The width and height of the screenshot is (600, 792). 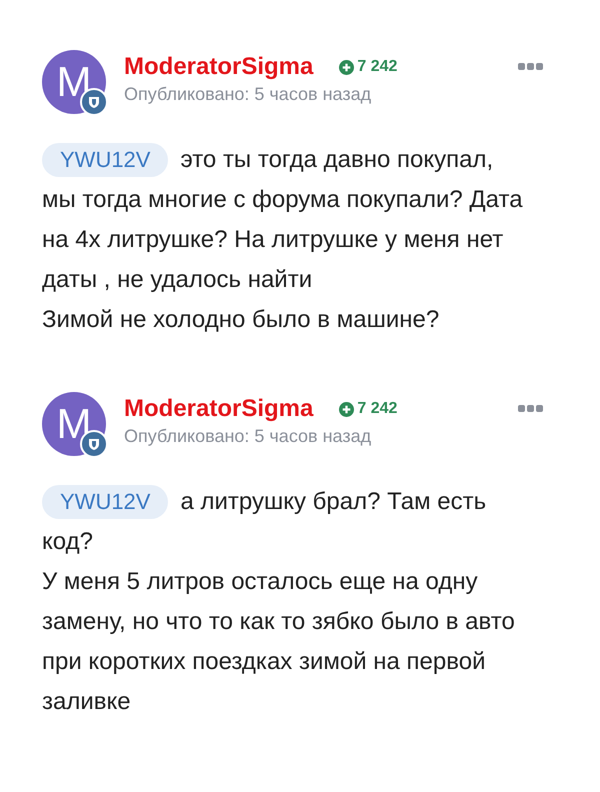 What do you see at coordinates (279, 642) in the screenshot?
I see `comment-text: У меня 5 литров осталось еще на одну замену, но что то как то зябко было в авто при коротких поездках зимой на первой заливке` at bounding box center [279, 642].